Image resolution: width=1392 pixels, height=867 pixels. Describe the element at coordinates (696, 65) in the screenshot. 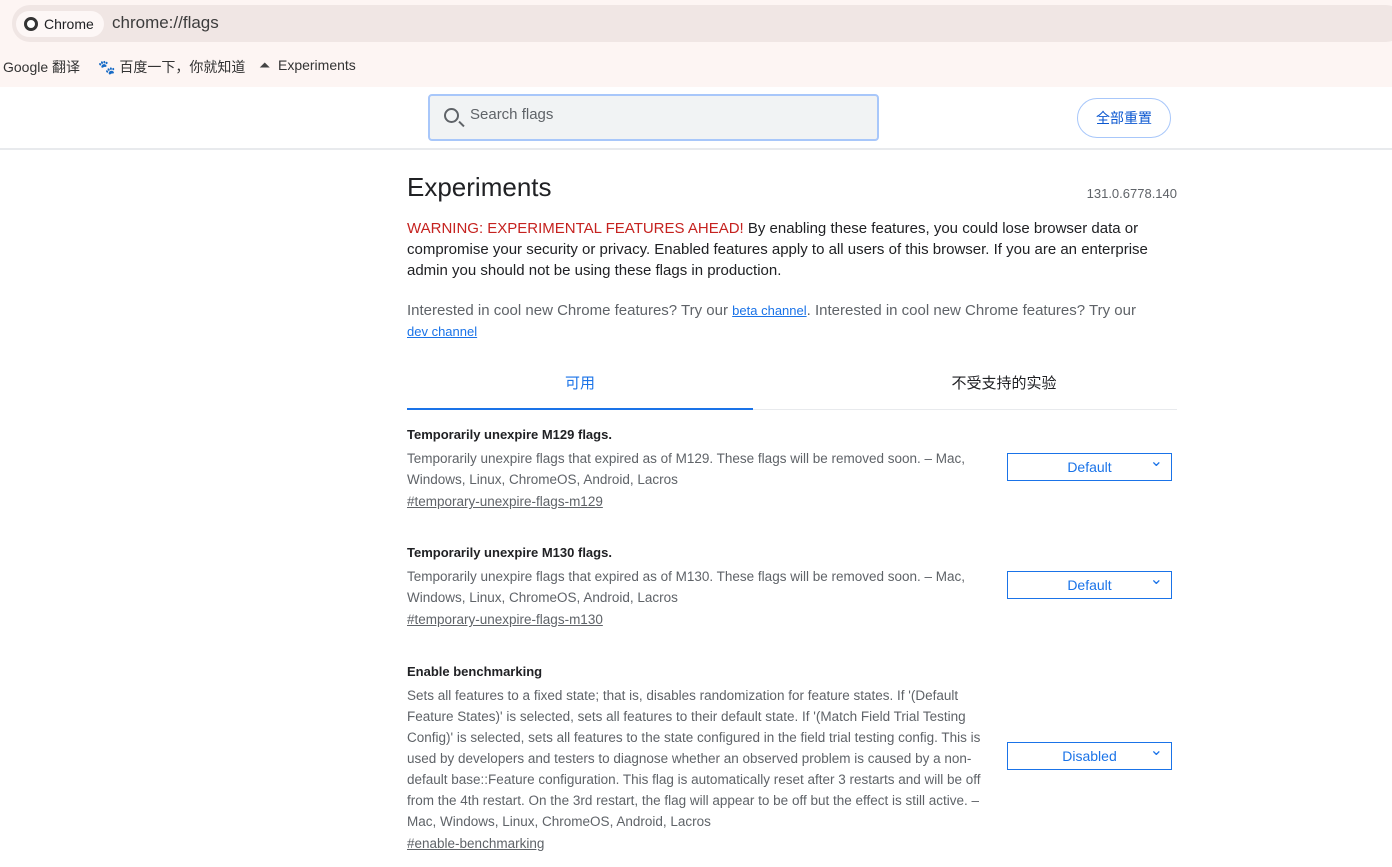

I see `bookmarks-bar: Google 翻译 🐾 百度一下，你就知道 ⏶ Experiments` at that location.